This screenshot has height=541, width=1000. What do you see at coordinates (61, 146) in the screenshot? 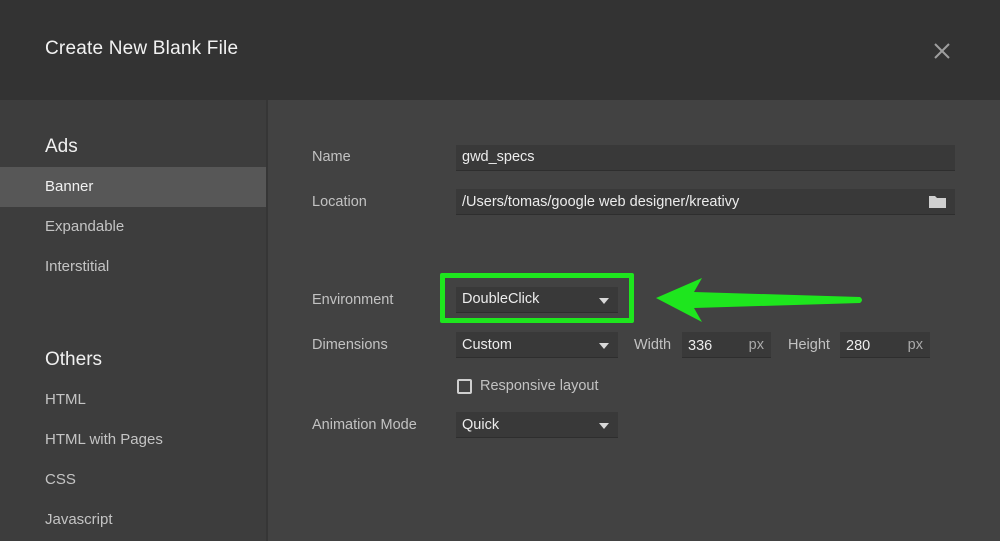
I see `section-heading-ads: Ads` at bounding box center [61, 146].